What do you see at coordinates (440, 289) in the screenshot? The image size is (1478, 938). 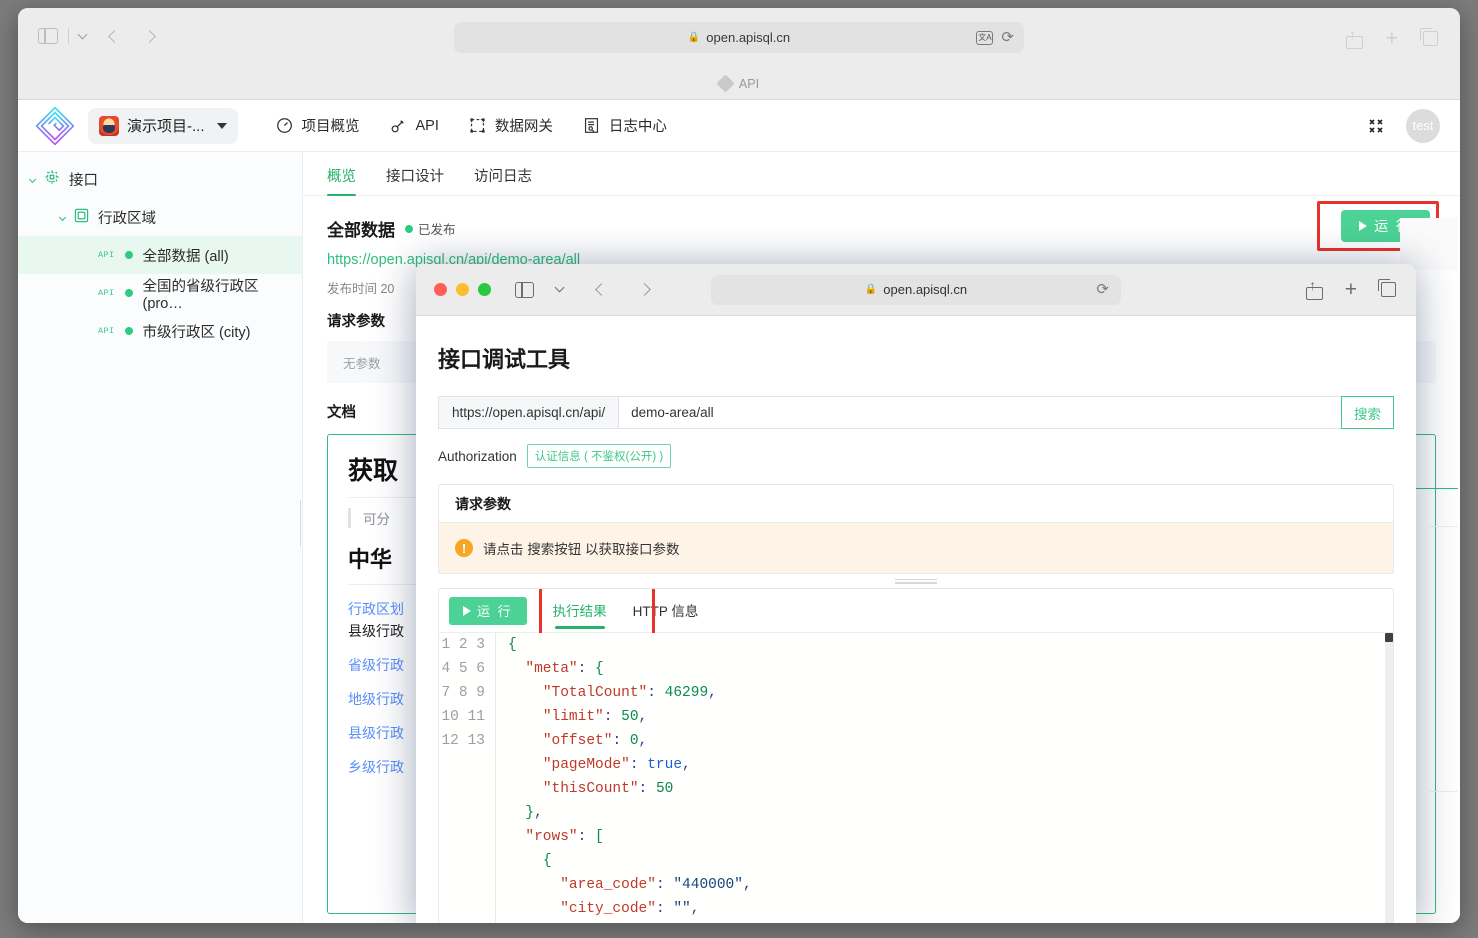 I see `close-icon` at bounding box center [440, 289].